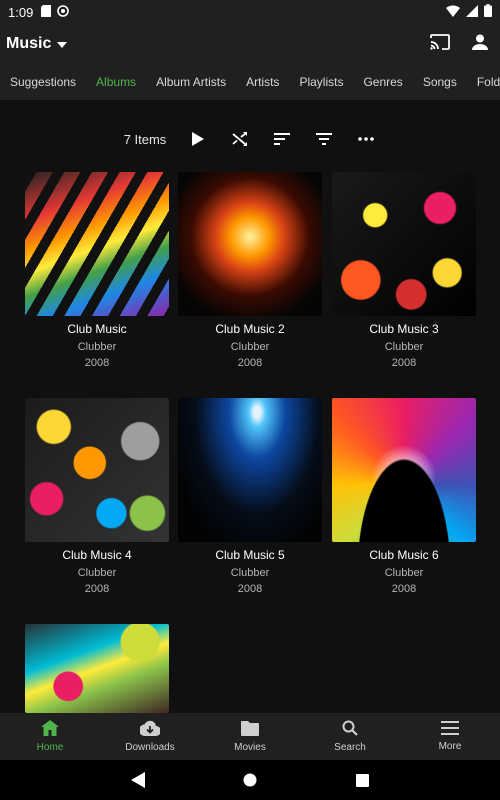 This screenshot has height=800, width=500. Describe the element at coordinates (282, 139) in the screenshot. I see `sort-icon` at that location.